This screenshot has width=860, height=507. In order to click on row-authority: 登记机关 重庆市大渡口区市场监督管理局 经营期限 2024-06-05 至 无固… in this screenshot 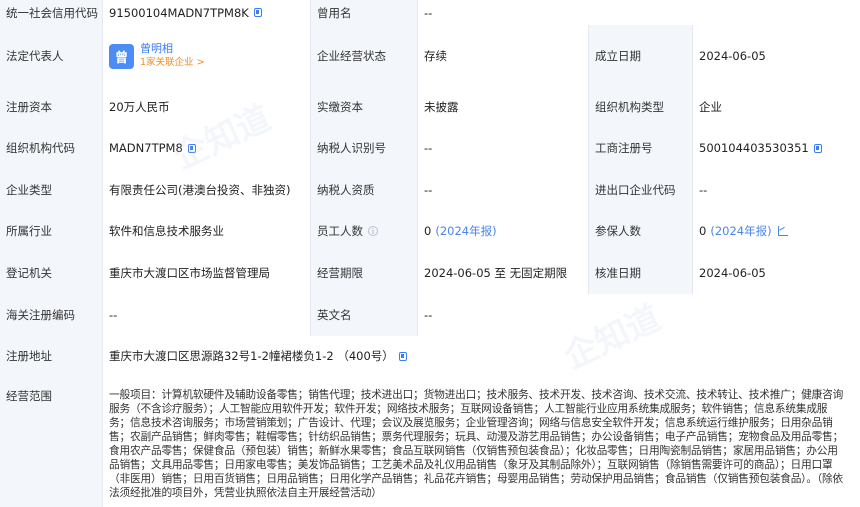, I will do `click(430, 273)`.